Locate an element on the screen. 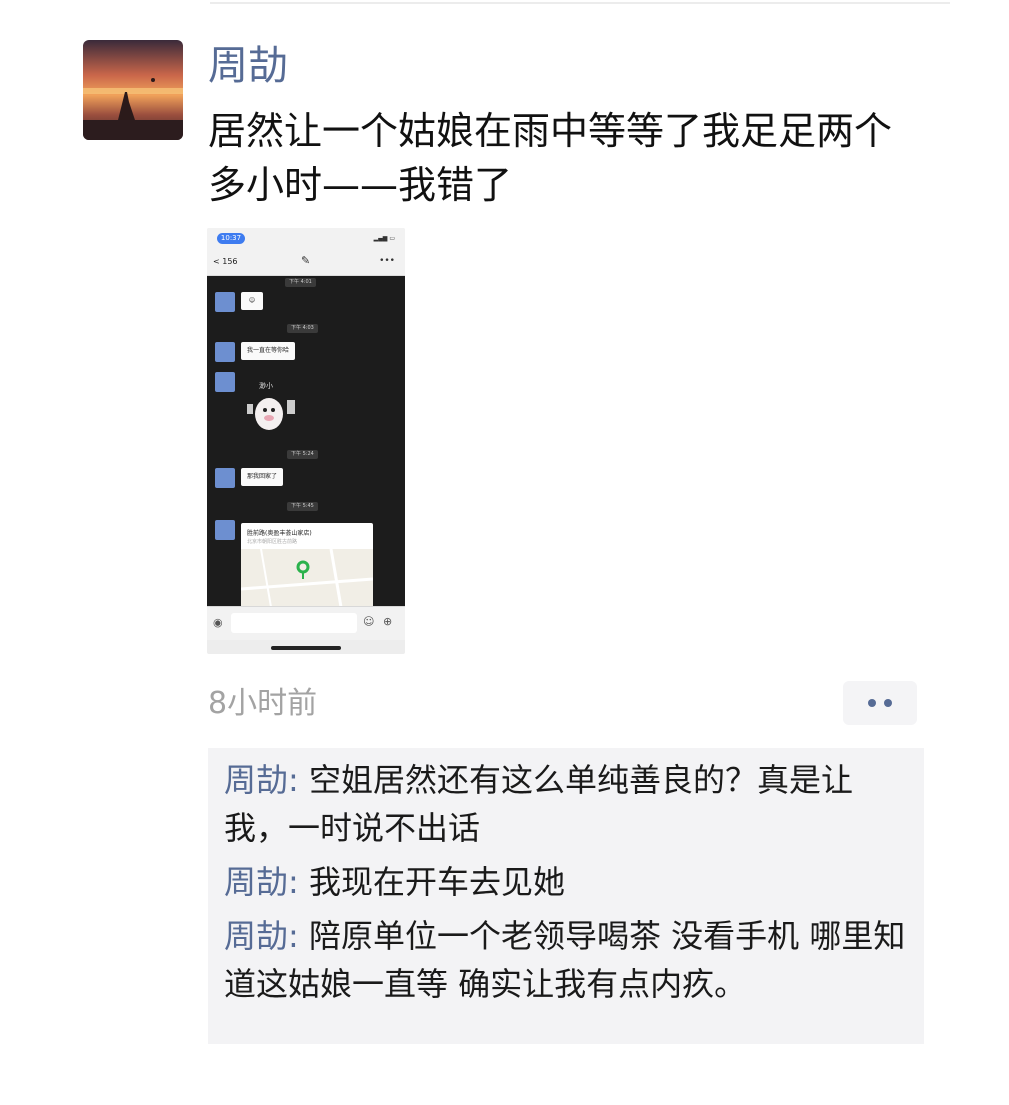  status-bar: 10:37 ▂▄▆ ▭ is located at coordinates (306, 239).